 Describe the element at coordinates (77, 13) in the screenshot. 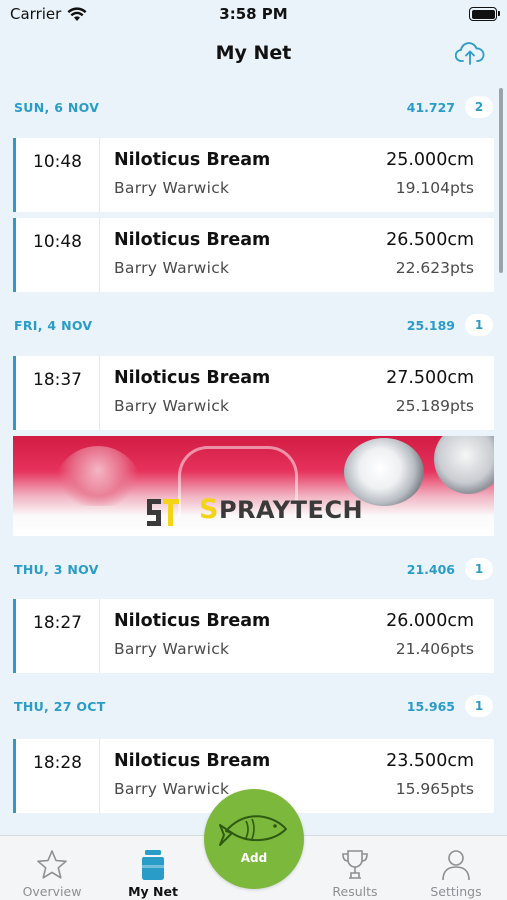

I see `wifi-icon` at that location.